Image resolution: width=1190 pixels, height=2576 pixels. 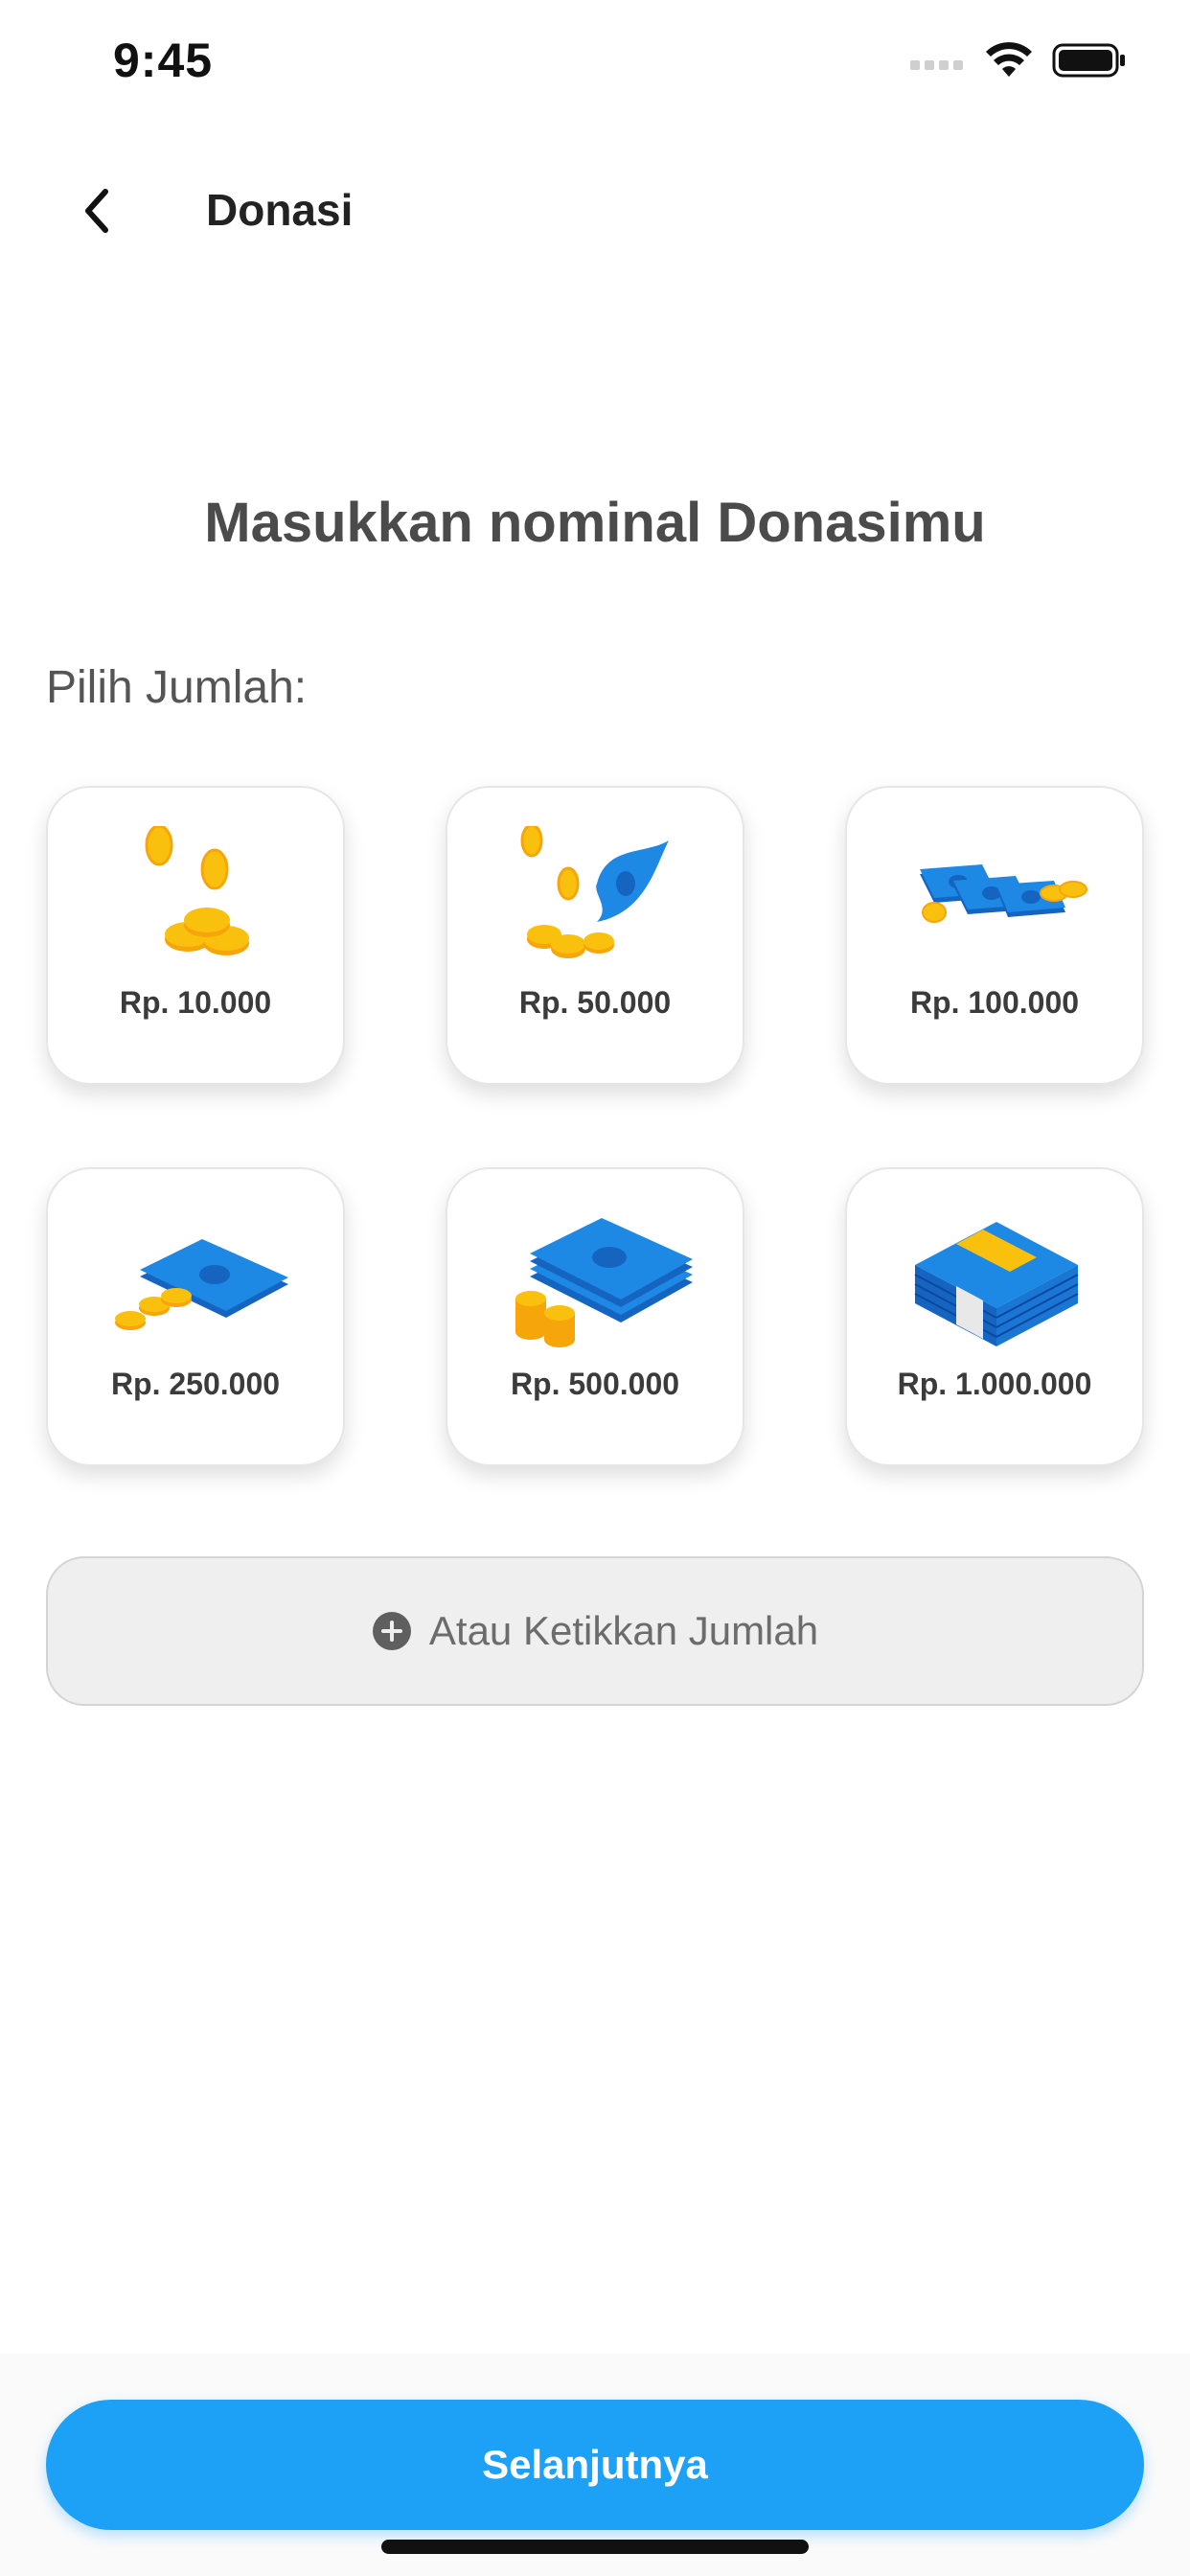 I want to click on status-icons, so click(x=1018, y=60).